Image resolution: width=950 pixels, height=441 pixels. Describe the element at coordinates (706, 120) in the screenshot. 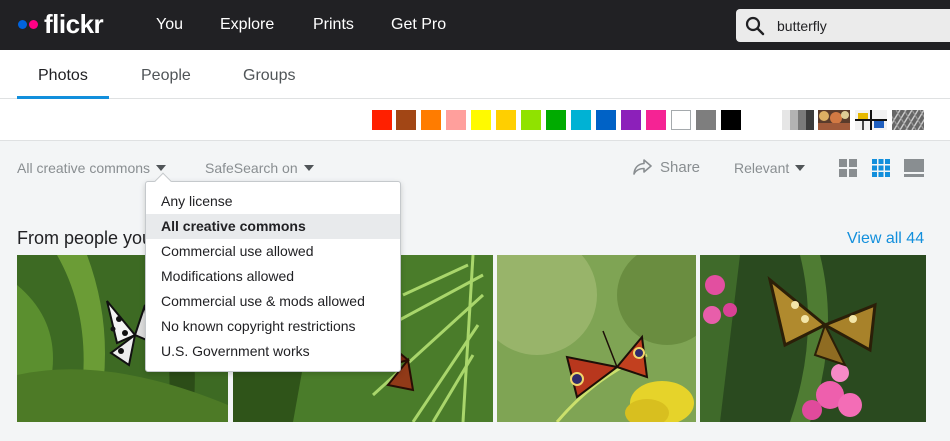

I see `color-swatch-gray` at that location.